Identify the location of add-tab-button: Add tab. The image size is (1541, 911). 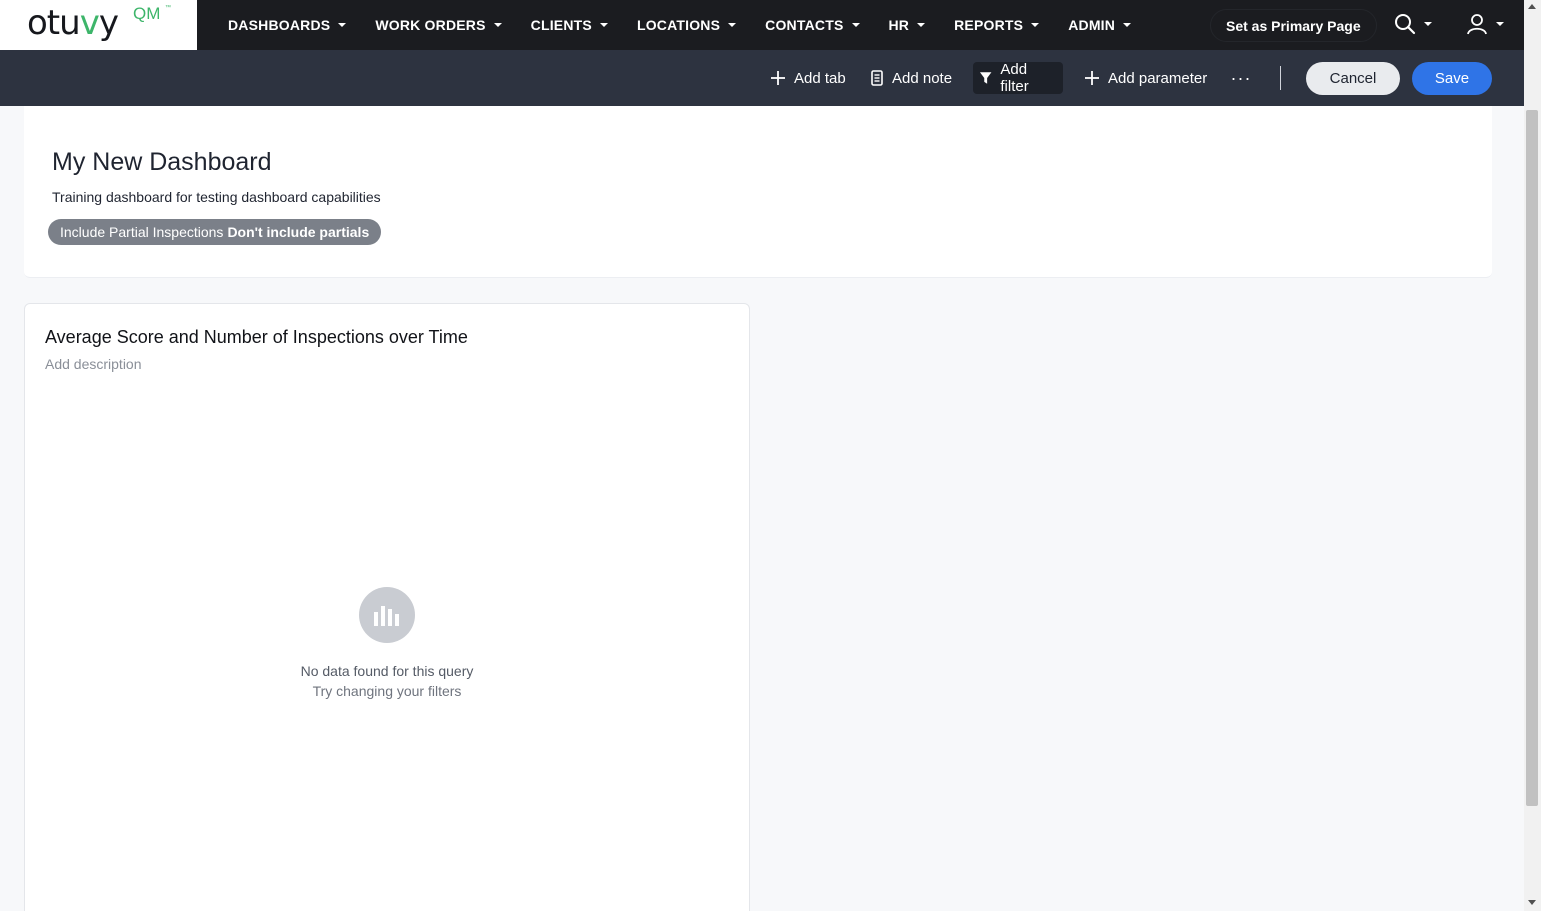
(808, 78).